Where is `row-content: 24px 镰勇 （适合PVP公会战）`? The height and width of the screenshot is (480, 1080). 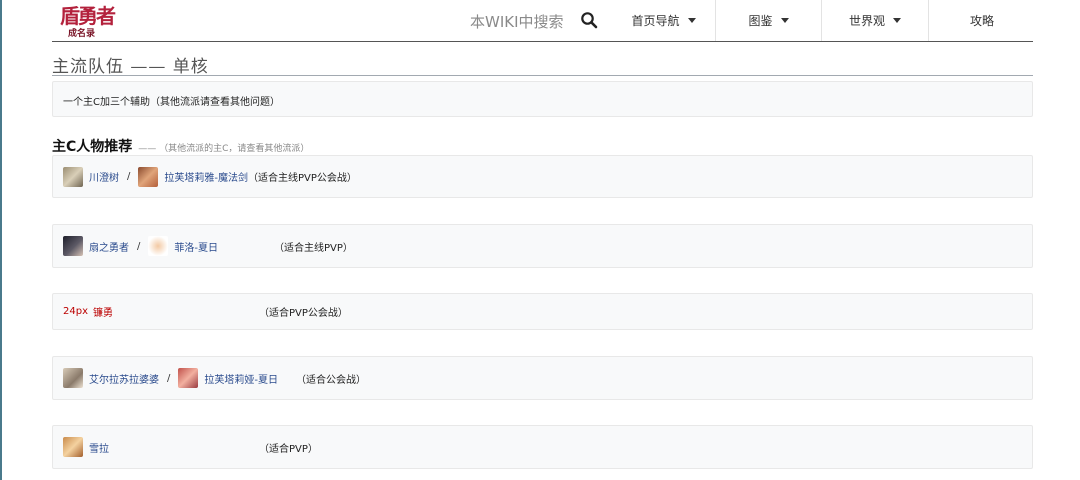
row-content: 24px 镰勇 （适合PVP公会战） is located at coordinates (205, 311).